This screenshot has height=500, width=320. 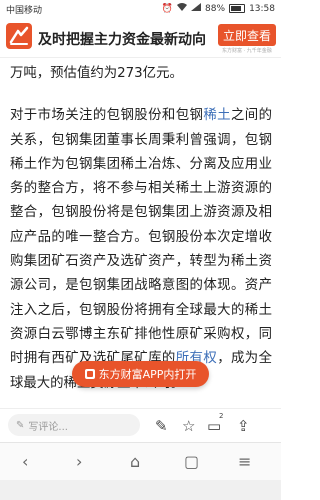 What do you see at coordinates (215, 8) in the screenshot?
I see `battery-percent: 88%` at bounding box center [215, 8].